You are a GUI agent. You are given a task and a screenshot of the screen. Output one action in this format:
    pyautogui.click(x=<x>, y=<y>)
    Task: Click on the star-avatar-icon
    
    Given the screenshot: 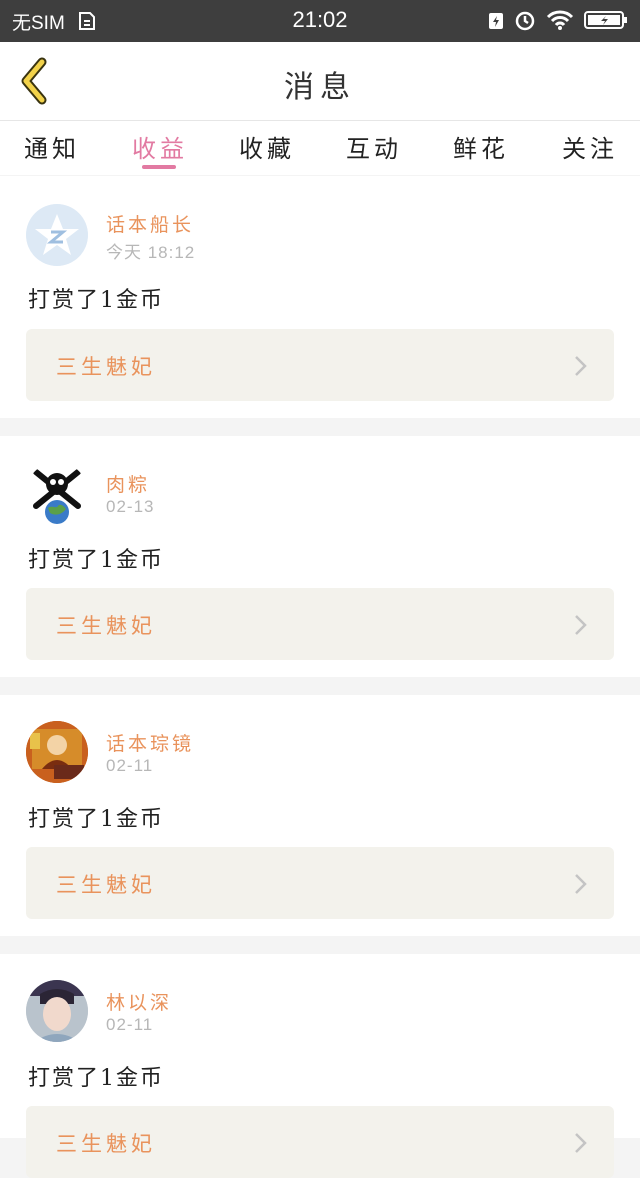 What is the action you would take?
    pyautogui.click(x=57, y=235)
    